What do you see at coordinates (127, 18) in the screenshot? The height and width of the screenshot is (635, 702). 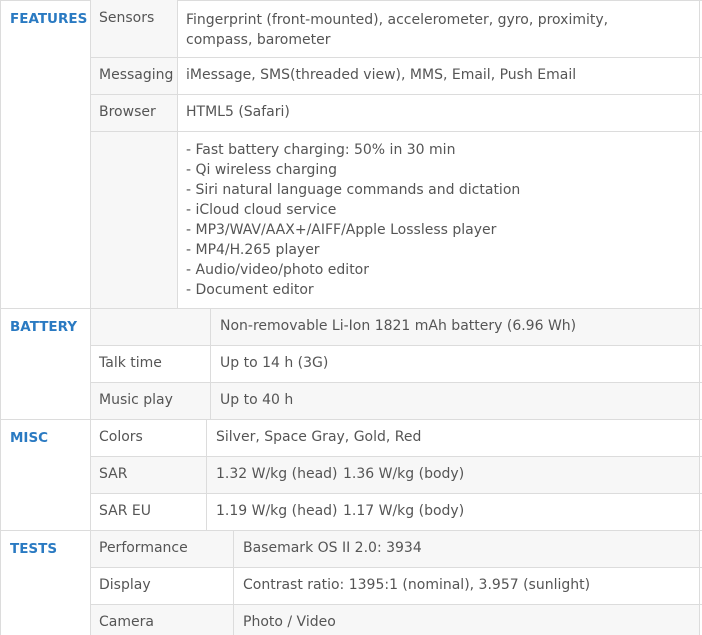 I see `sensors-label: Sensors` at bounding box center [127, 18].